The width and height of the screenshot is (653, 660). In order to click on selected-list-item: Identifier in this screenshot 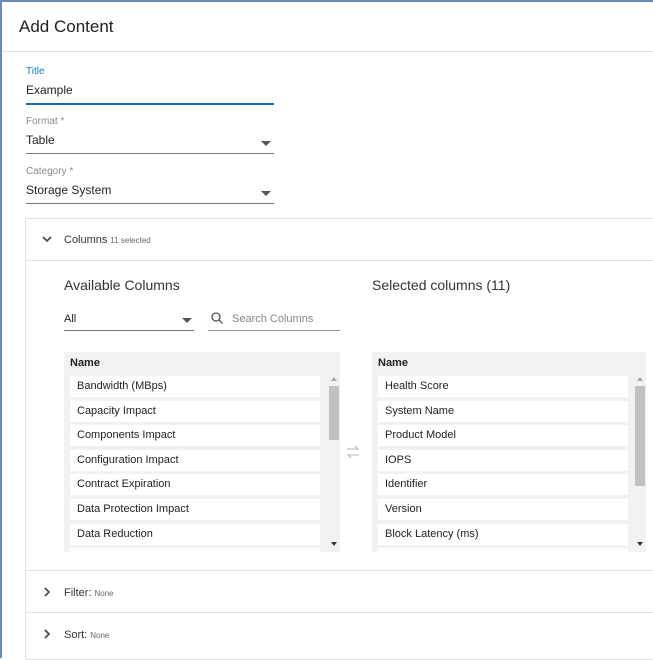, I will do `click(503, 485)`.